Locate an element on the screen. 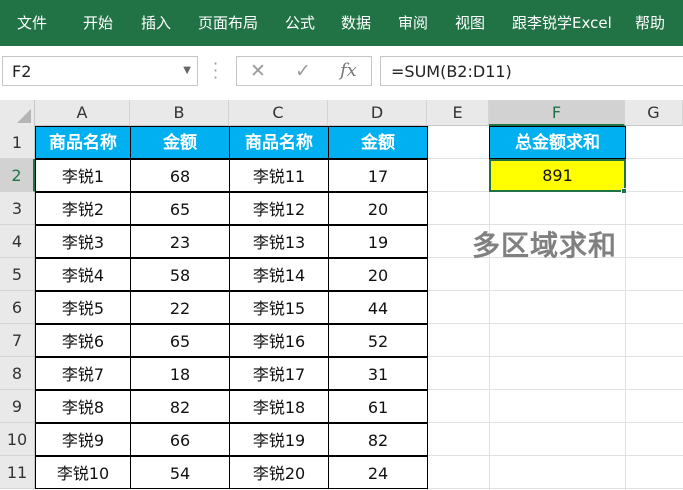 The height and width of the screenshot is (490, 683). cell-d5: 20 is located at coordinates (378, 274).